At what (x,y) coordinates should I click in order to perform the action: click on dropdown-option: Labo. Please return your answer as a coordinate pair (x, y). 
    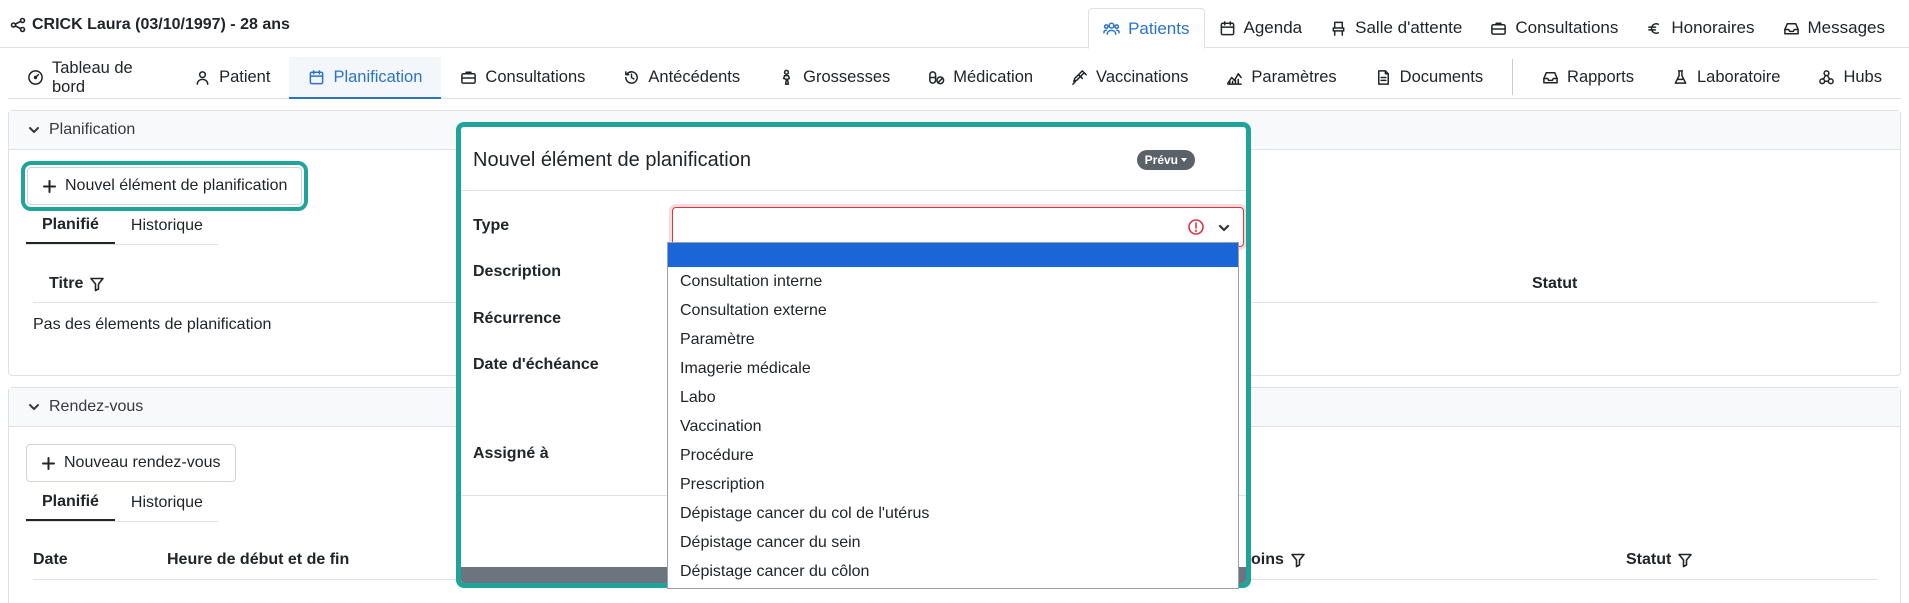
    Looking at the image, I should click on (953, 397).